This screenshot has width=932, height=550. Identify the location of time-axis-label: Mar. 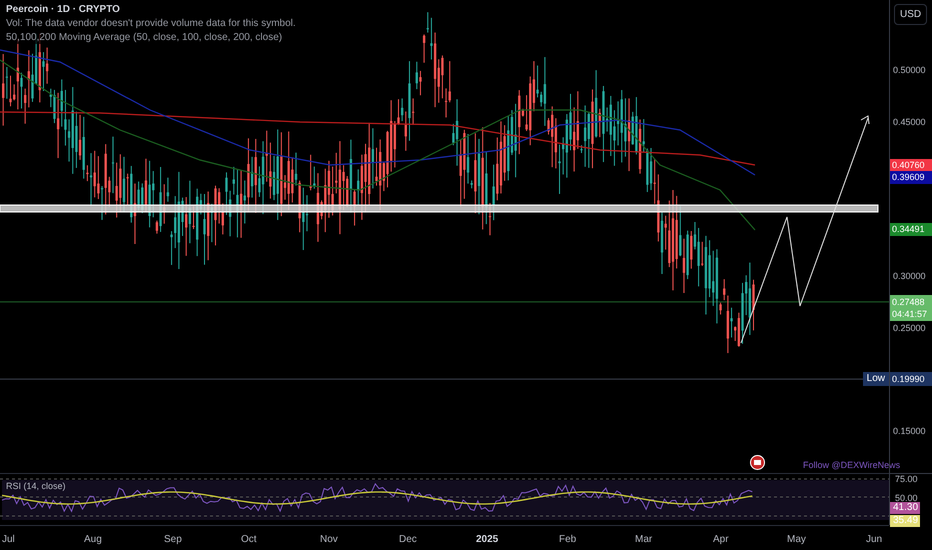
(643, 540).